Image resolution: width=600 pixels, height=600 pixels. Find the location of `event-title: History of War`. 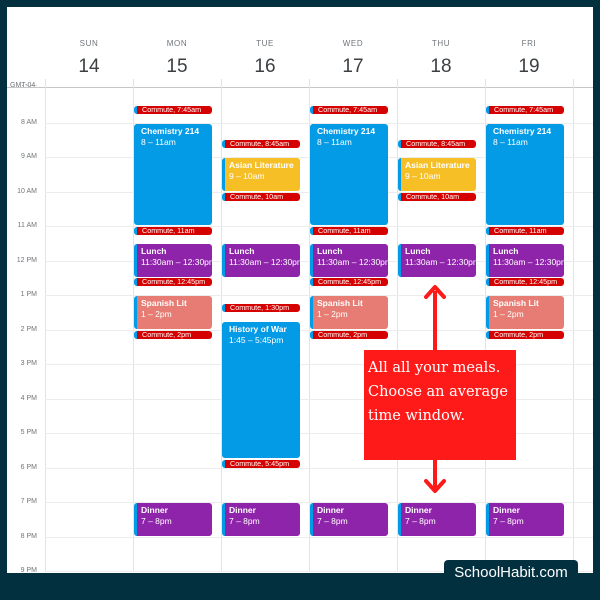

event-title: History of War is located at coordinates (258, 328).